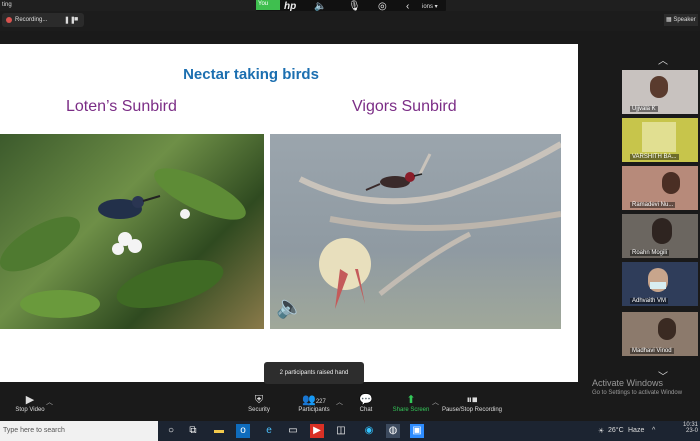  I want to click on share-screen-button: ⬆ Share Screen, so click(411, 403).